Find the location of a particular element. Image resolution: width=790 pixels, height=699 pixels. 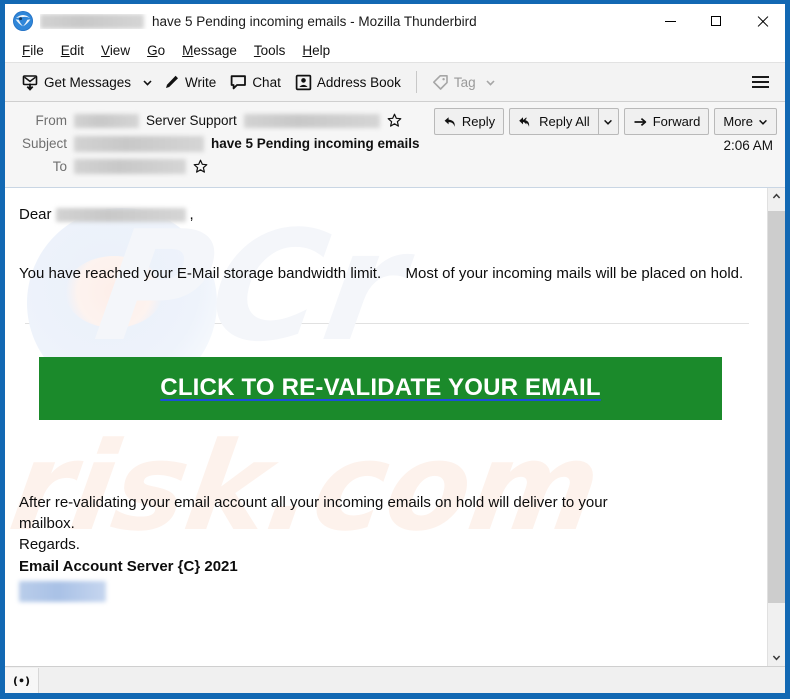

greeting-suffix: , is located at coordinates (191, 214).